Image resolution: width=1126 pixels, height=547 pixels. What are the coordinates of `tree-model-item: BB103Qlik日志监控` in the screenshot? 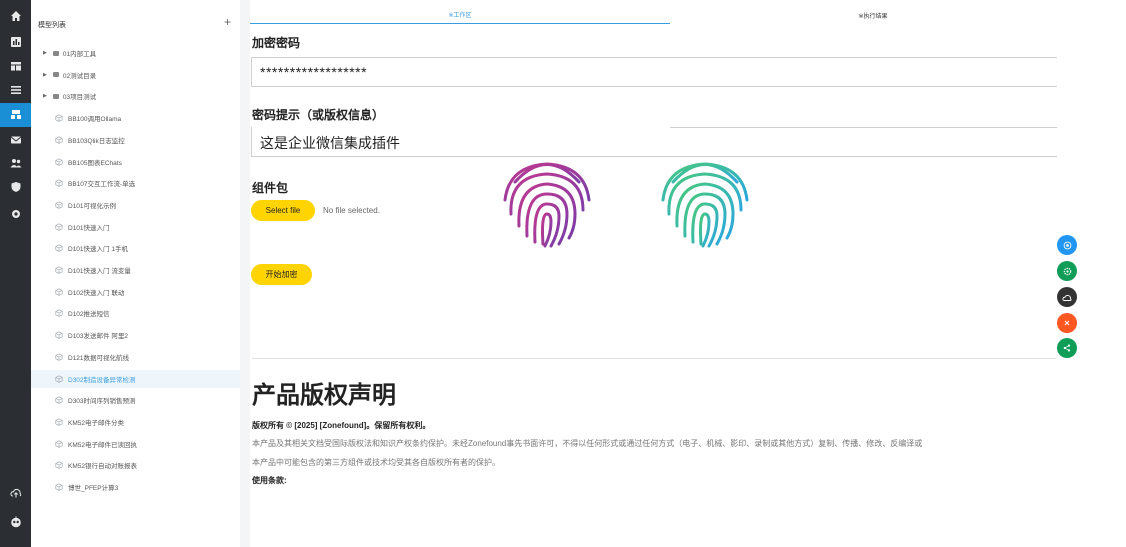 It's located at (135, 140).